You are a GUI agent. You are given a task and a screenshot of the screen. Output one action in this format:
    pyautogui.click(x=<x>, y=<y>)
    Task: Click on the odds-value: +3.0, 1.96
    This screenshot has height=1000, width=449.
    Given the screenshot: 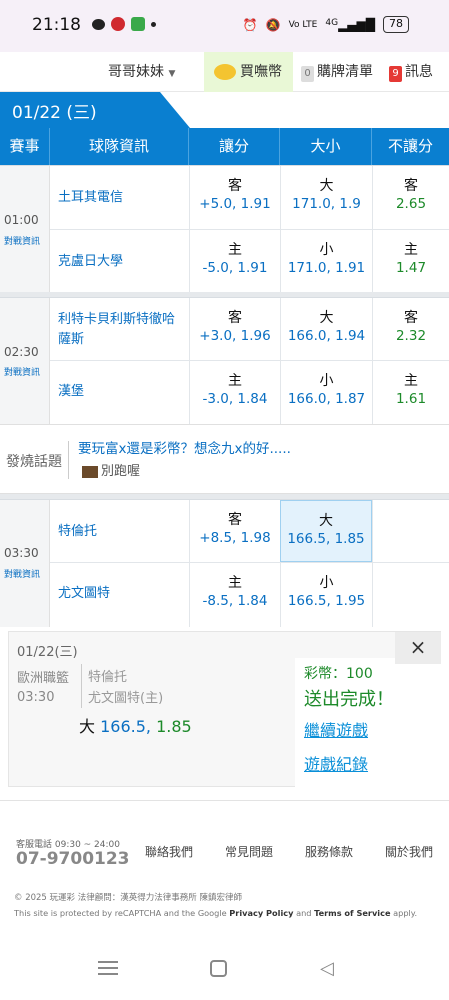 What is the action you would take?
    pyautogui.click(x=235, y=336)
    